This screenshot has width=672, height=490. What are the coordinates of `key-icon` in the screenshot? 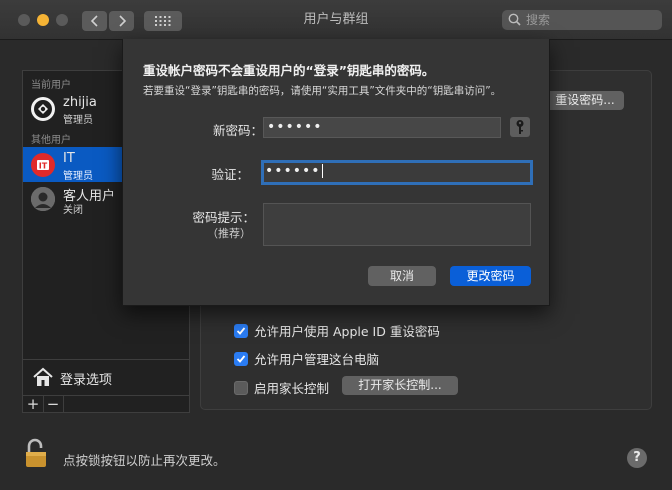 It's located at (520, 127).